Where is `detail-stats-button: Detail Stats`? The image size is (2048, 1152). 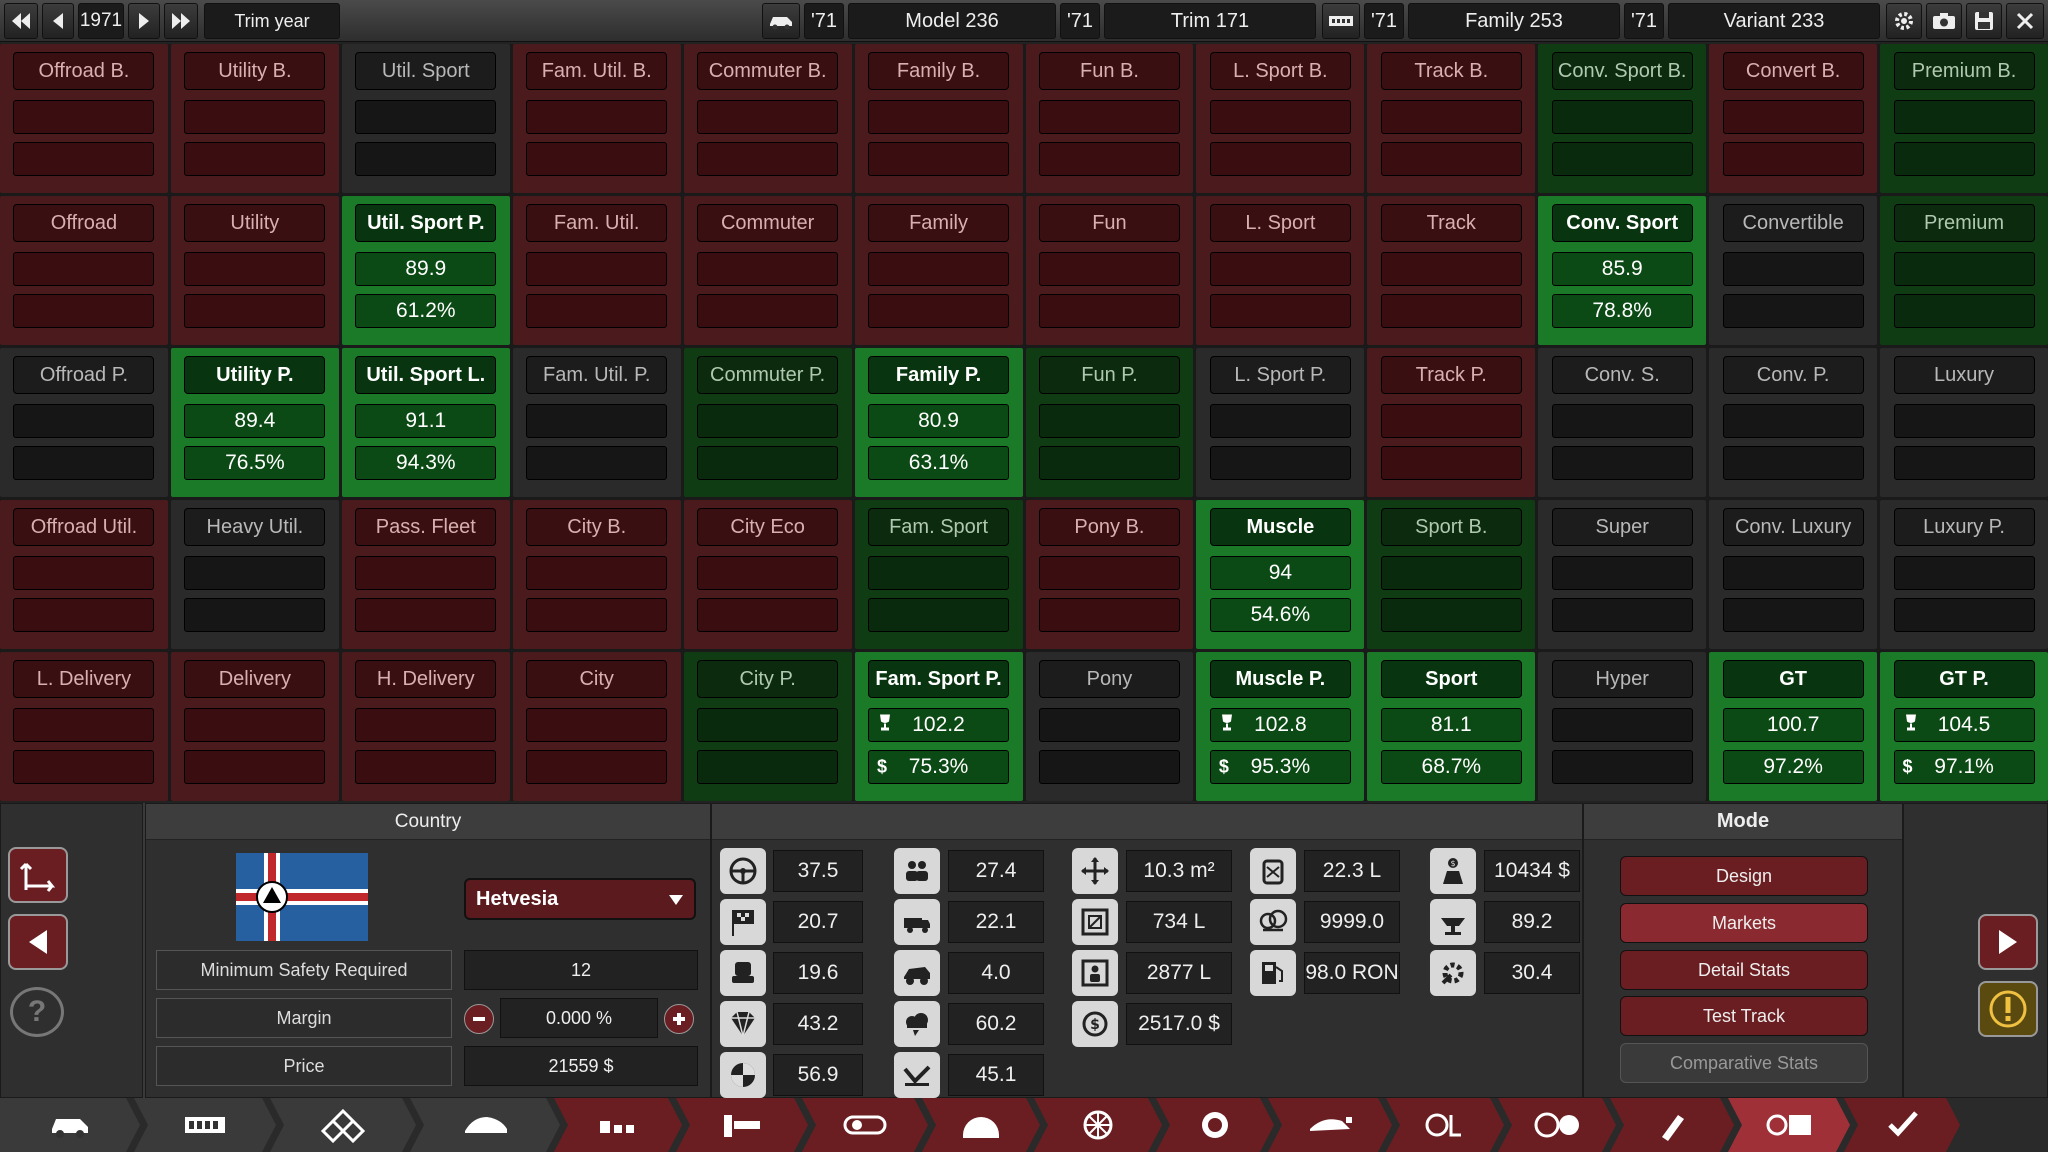
detail-stats-button: Detail Stats is located at coordinates (1744, 970).